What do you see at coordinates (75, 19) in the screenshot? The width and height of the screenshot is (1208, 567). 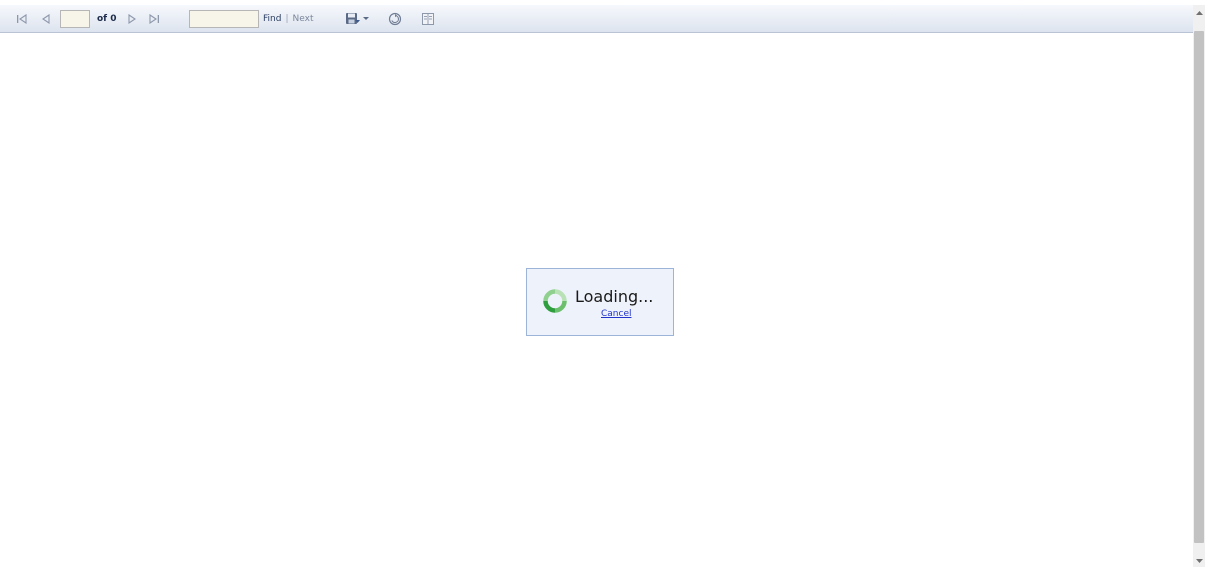 I see `page-number-input` at bounding box center [75, 19].